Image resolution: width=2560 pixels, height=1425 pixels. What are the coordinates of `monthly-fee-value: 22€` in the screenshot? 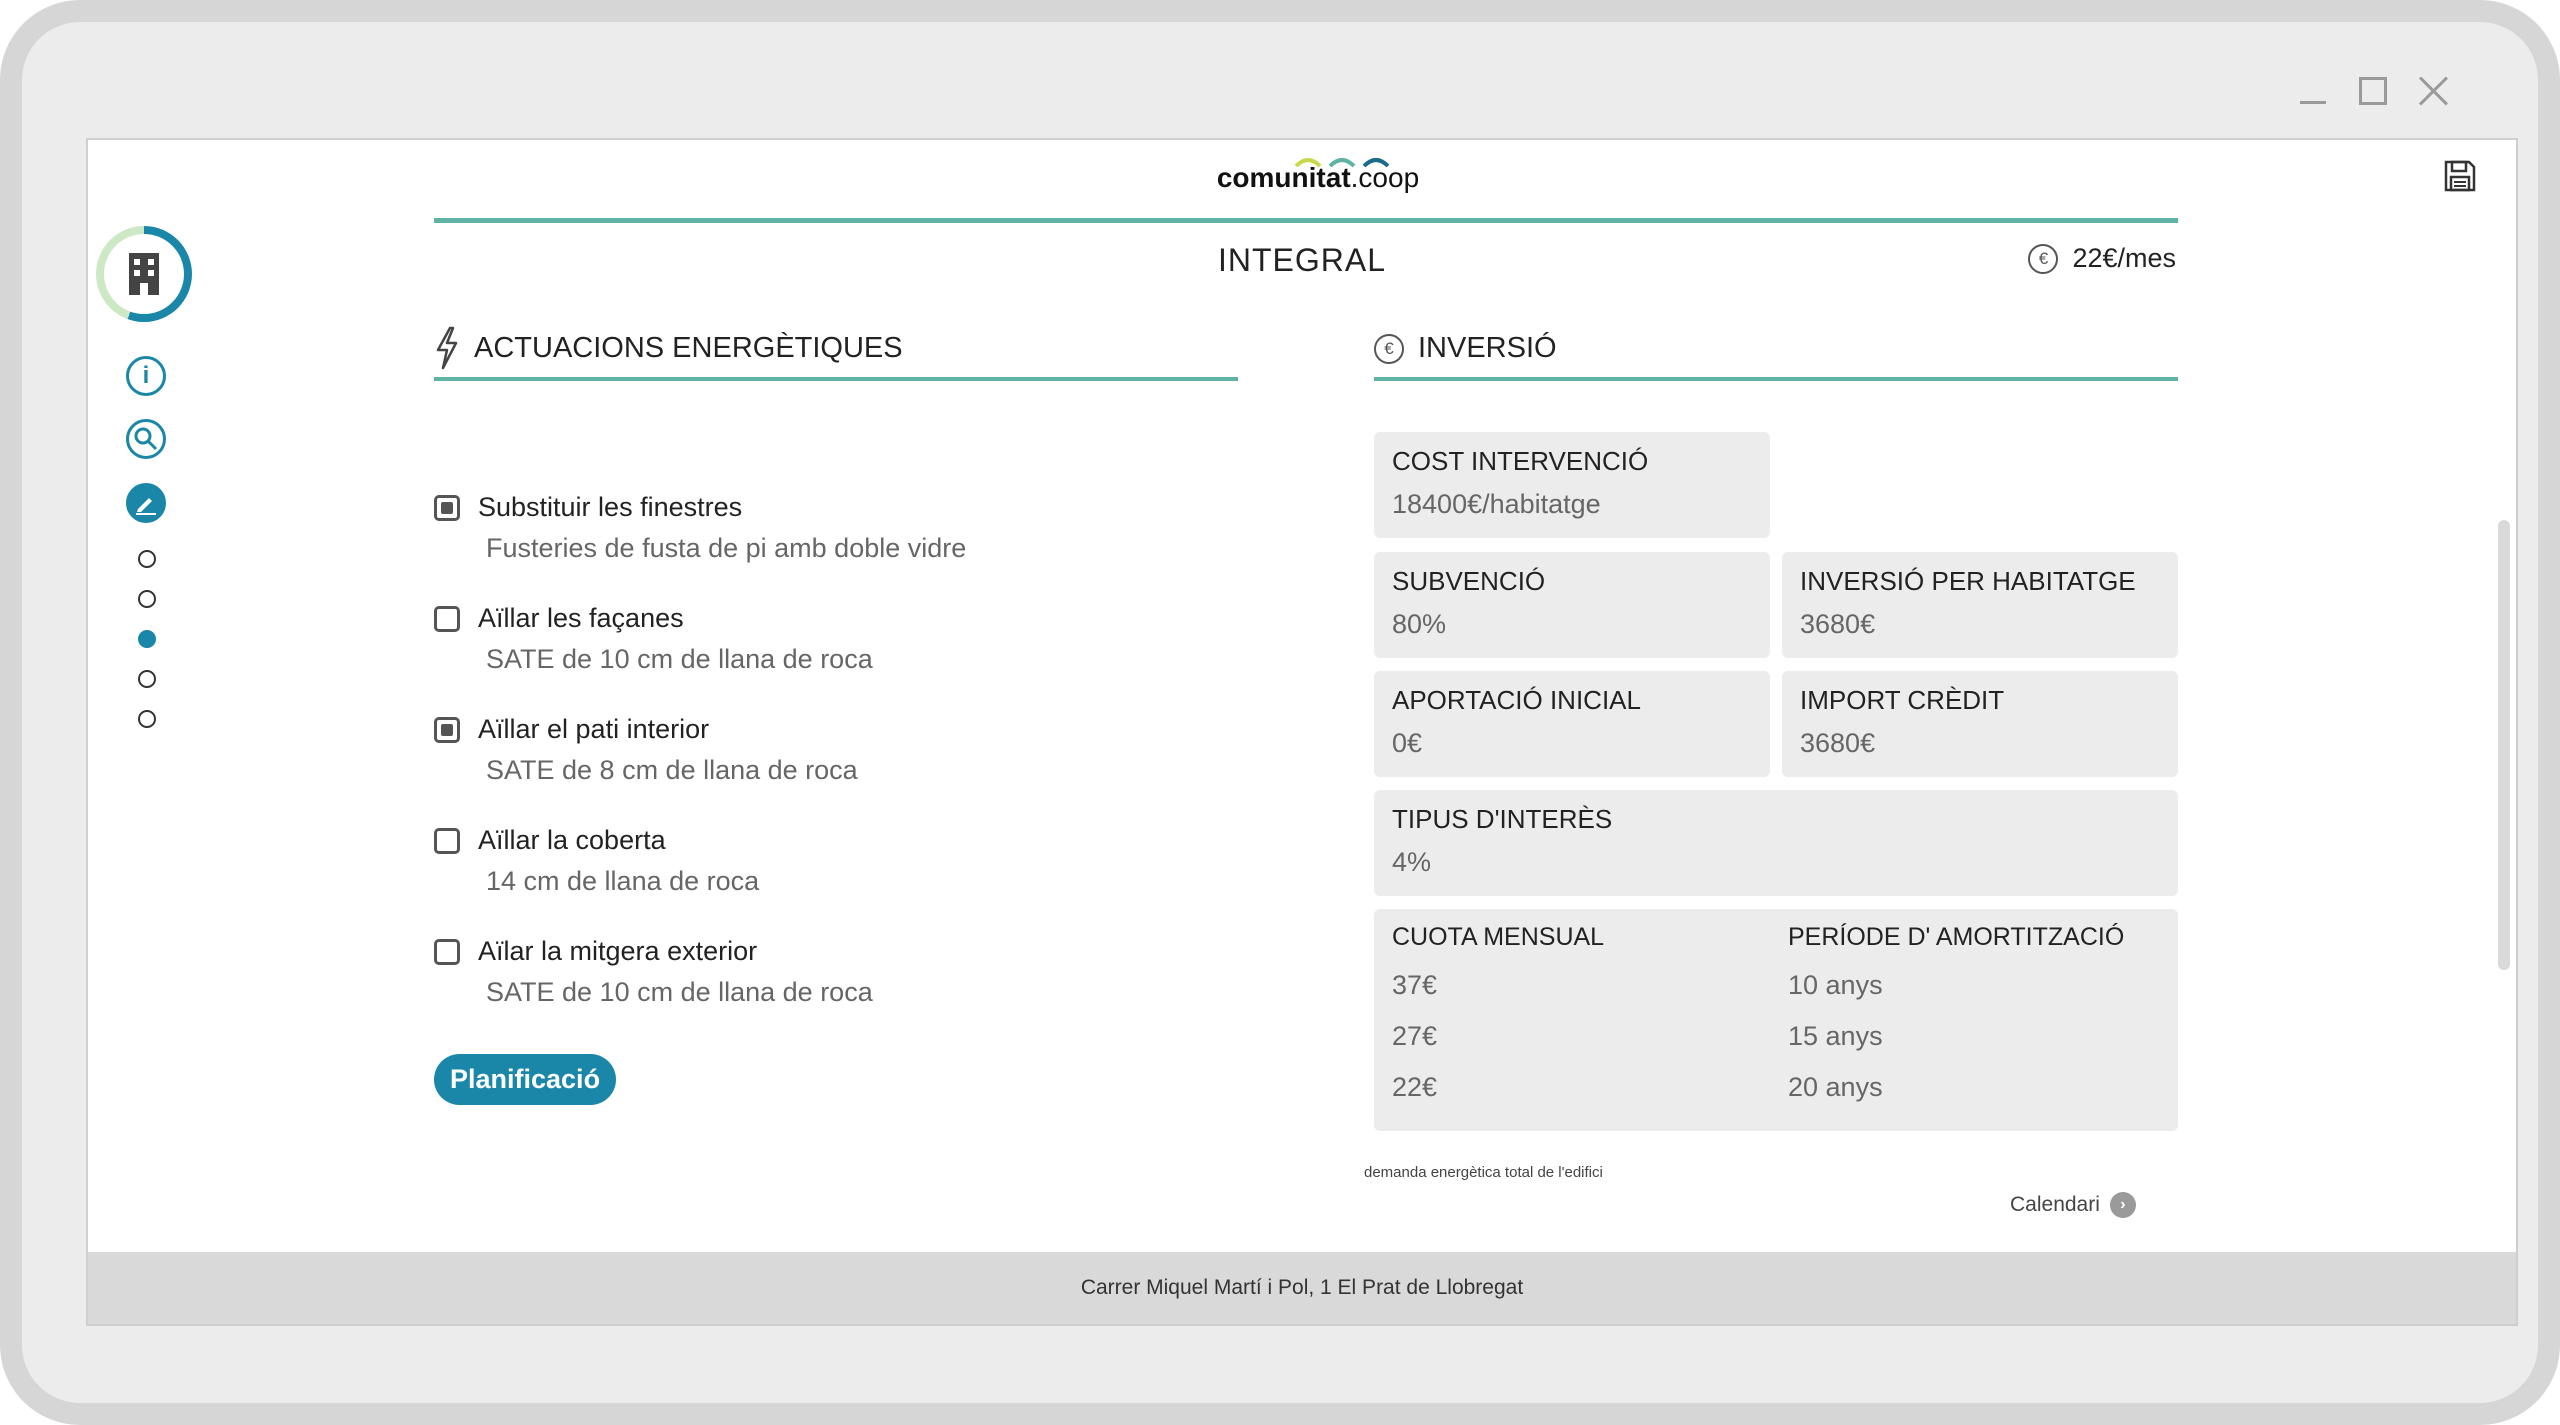 It's located at (1415, 1087).